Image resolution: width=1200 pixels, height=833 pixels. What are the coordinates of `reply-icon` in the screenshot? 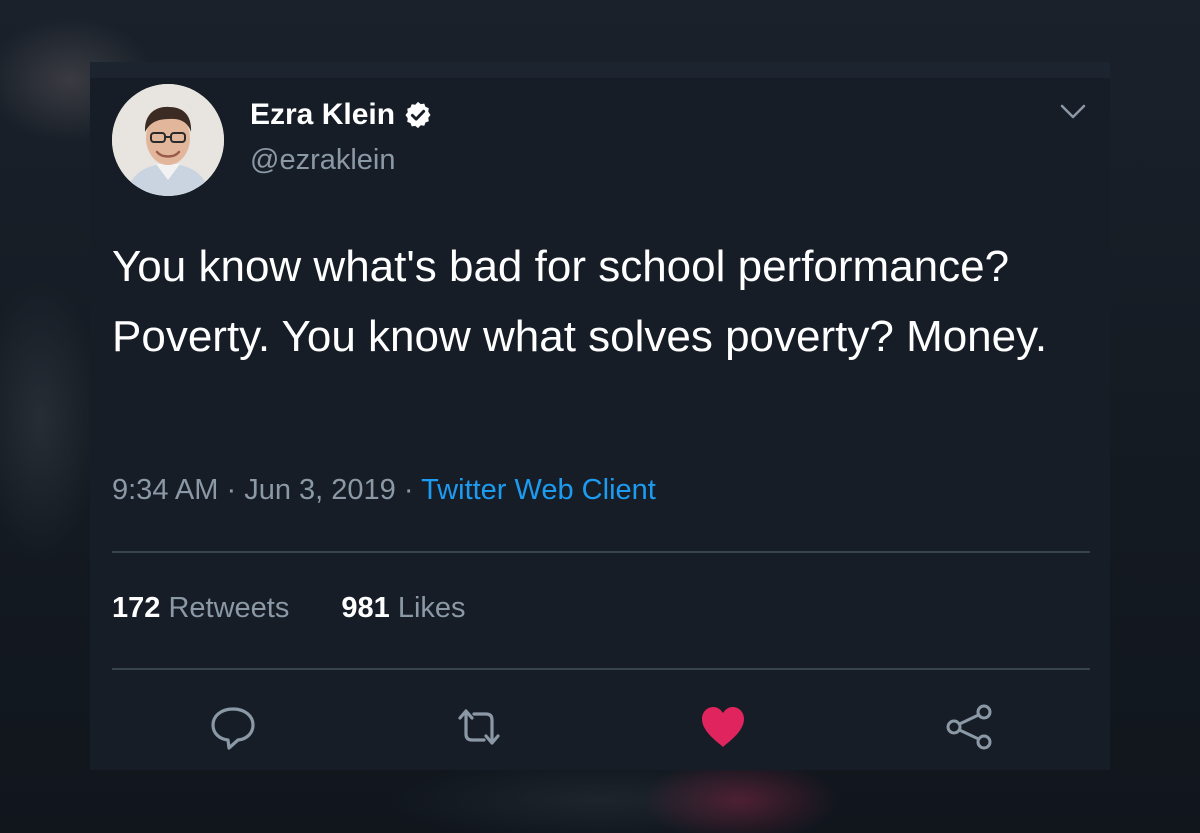 It's located at (233, 727).